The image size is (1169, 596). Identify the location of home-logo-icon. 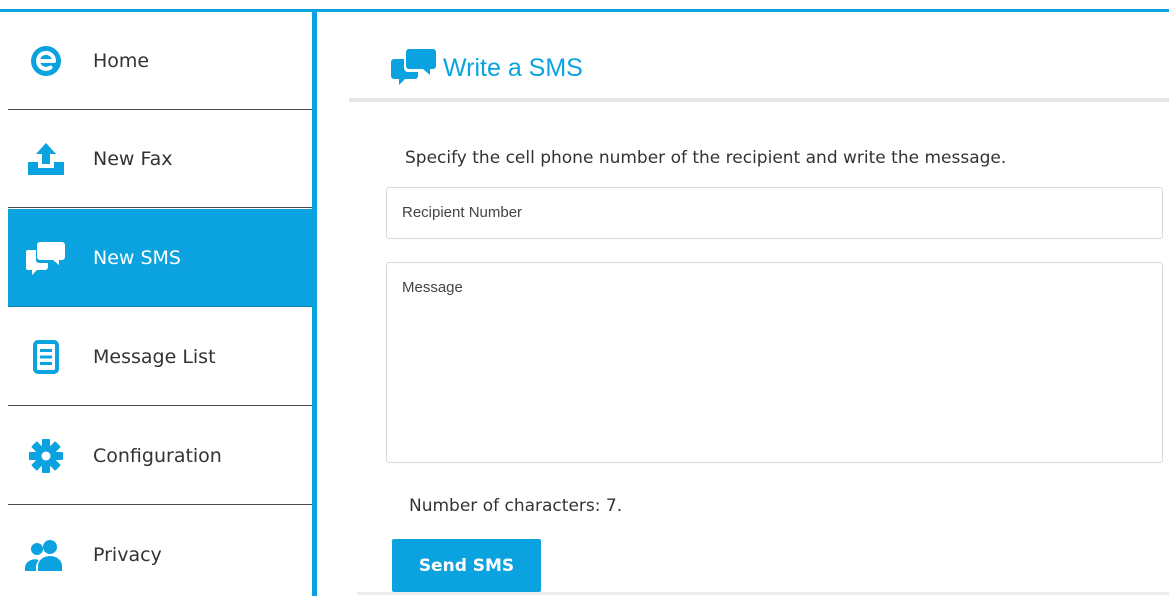
(46, 61).